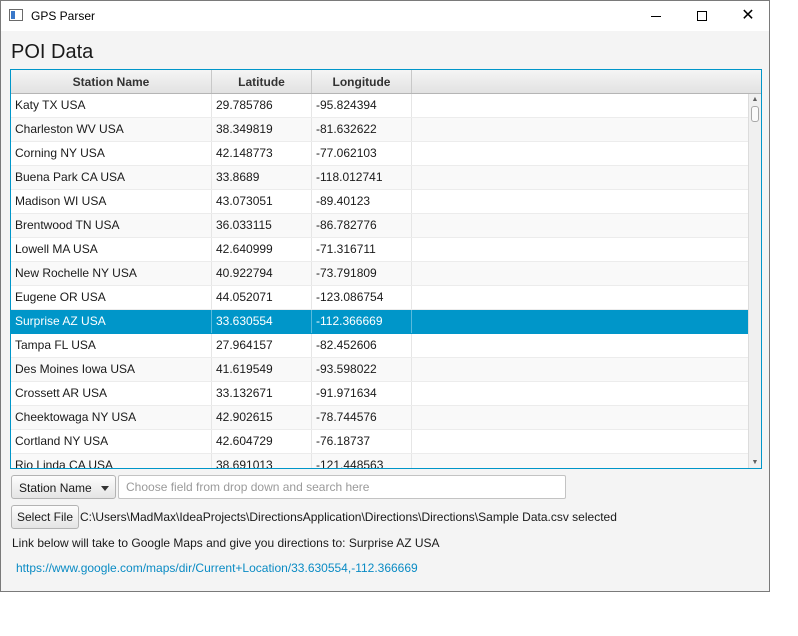 The width and height of the screenshot is (798, 636). What do you see at coordinates (262, 321) in the screenshot?
I see `cell-latitude: 33.630554` at bounding box center [262, 321].